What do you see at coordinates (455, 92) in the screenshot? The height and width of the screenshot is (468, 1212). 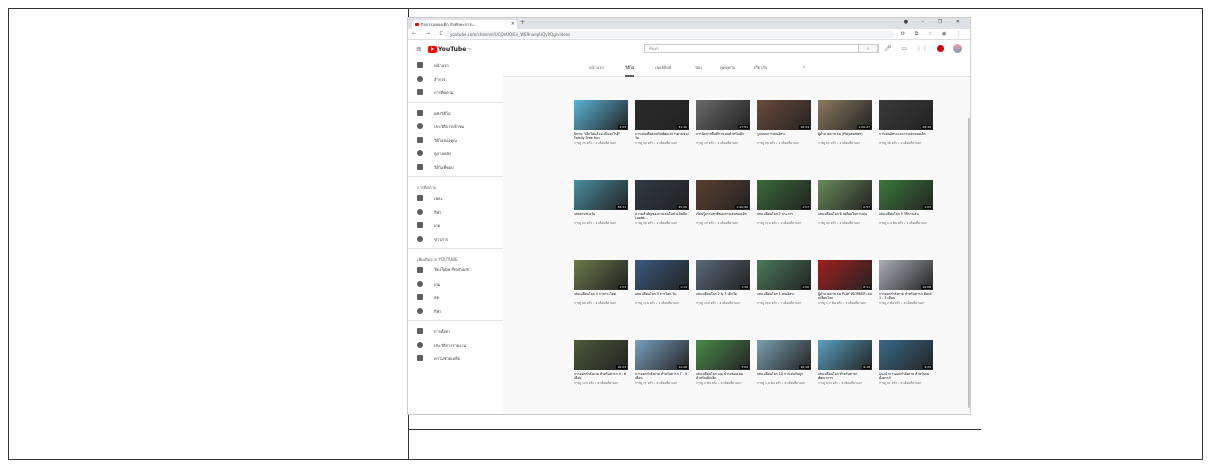 I see `sidebar-item: การติดตาม` at bounding box center [455, 92].